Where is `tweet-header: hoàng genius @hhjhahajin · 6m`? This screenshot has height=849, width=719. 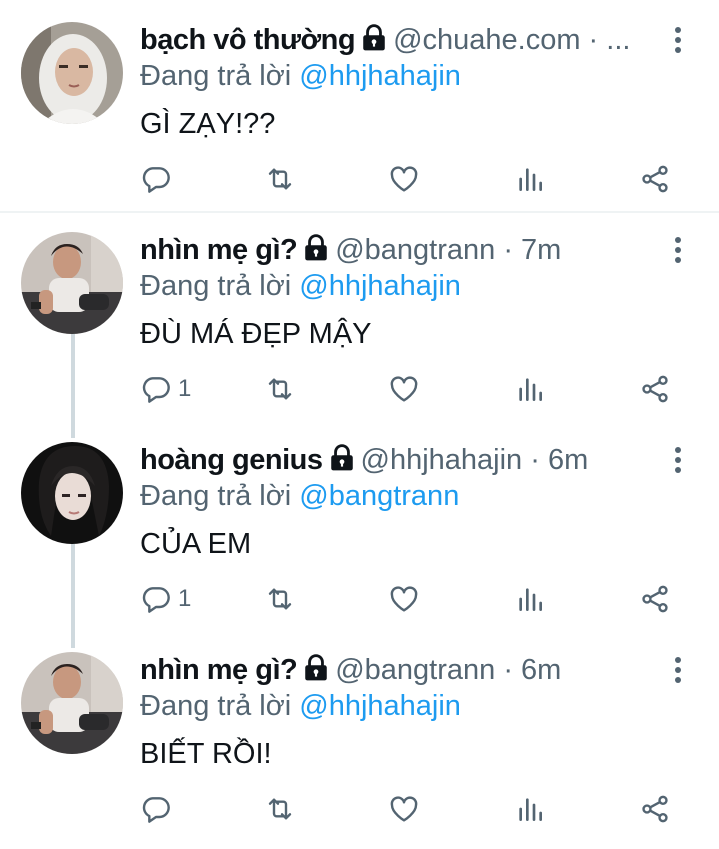
tweet-header: hoàng genius @hhjhahajin · 6m is located at coordinates (402, 460).